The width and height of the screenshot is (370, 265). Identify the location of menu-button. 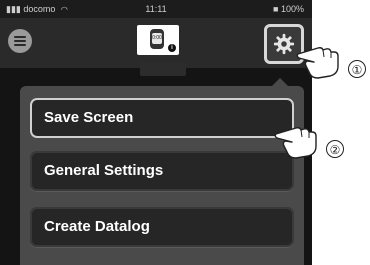
(20, 41).